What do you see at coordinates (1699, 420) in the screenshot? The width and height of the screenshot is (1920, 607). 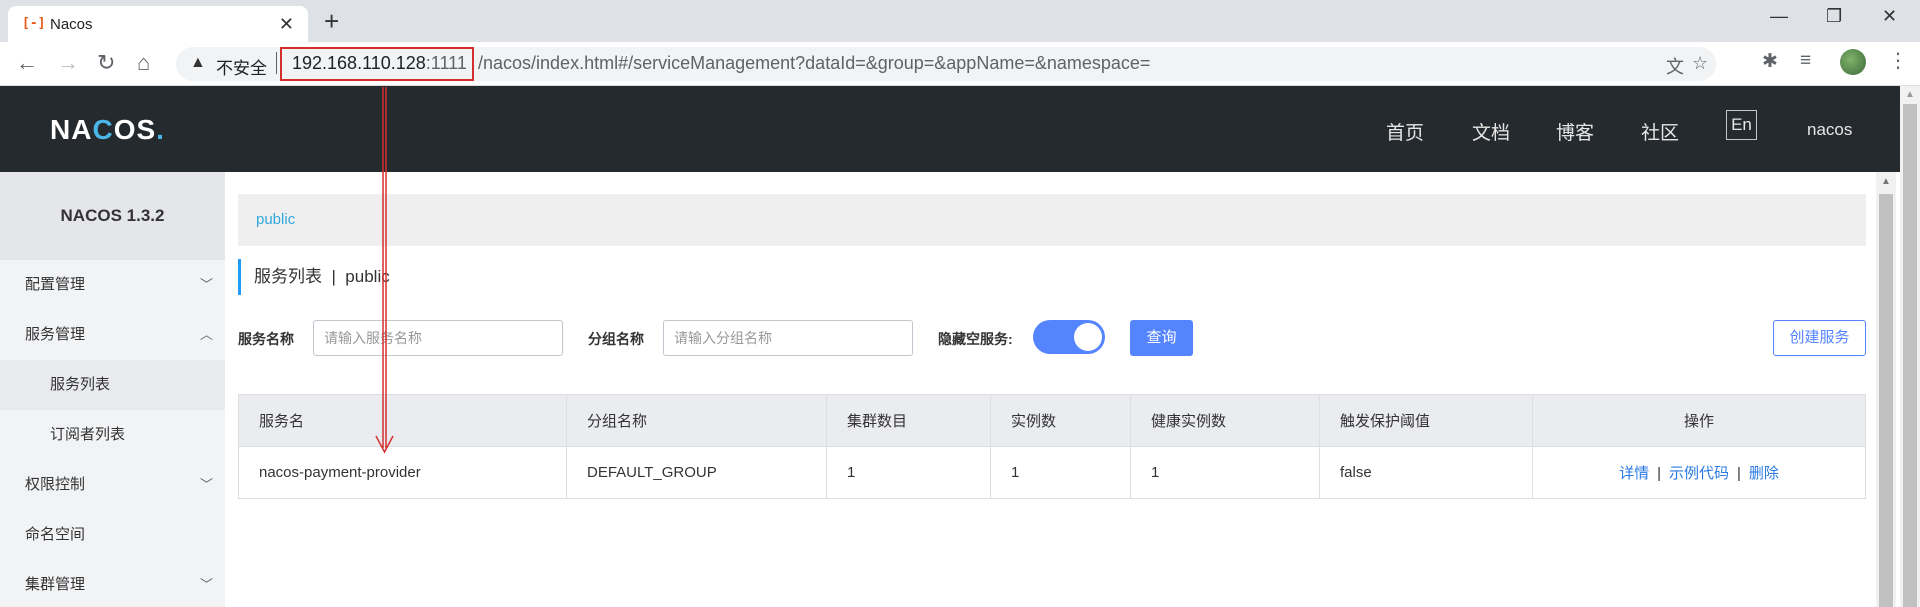 I see `col-operations: 操作` at bounding box center [1699, 420].